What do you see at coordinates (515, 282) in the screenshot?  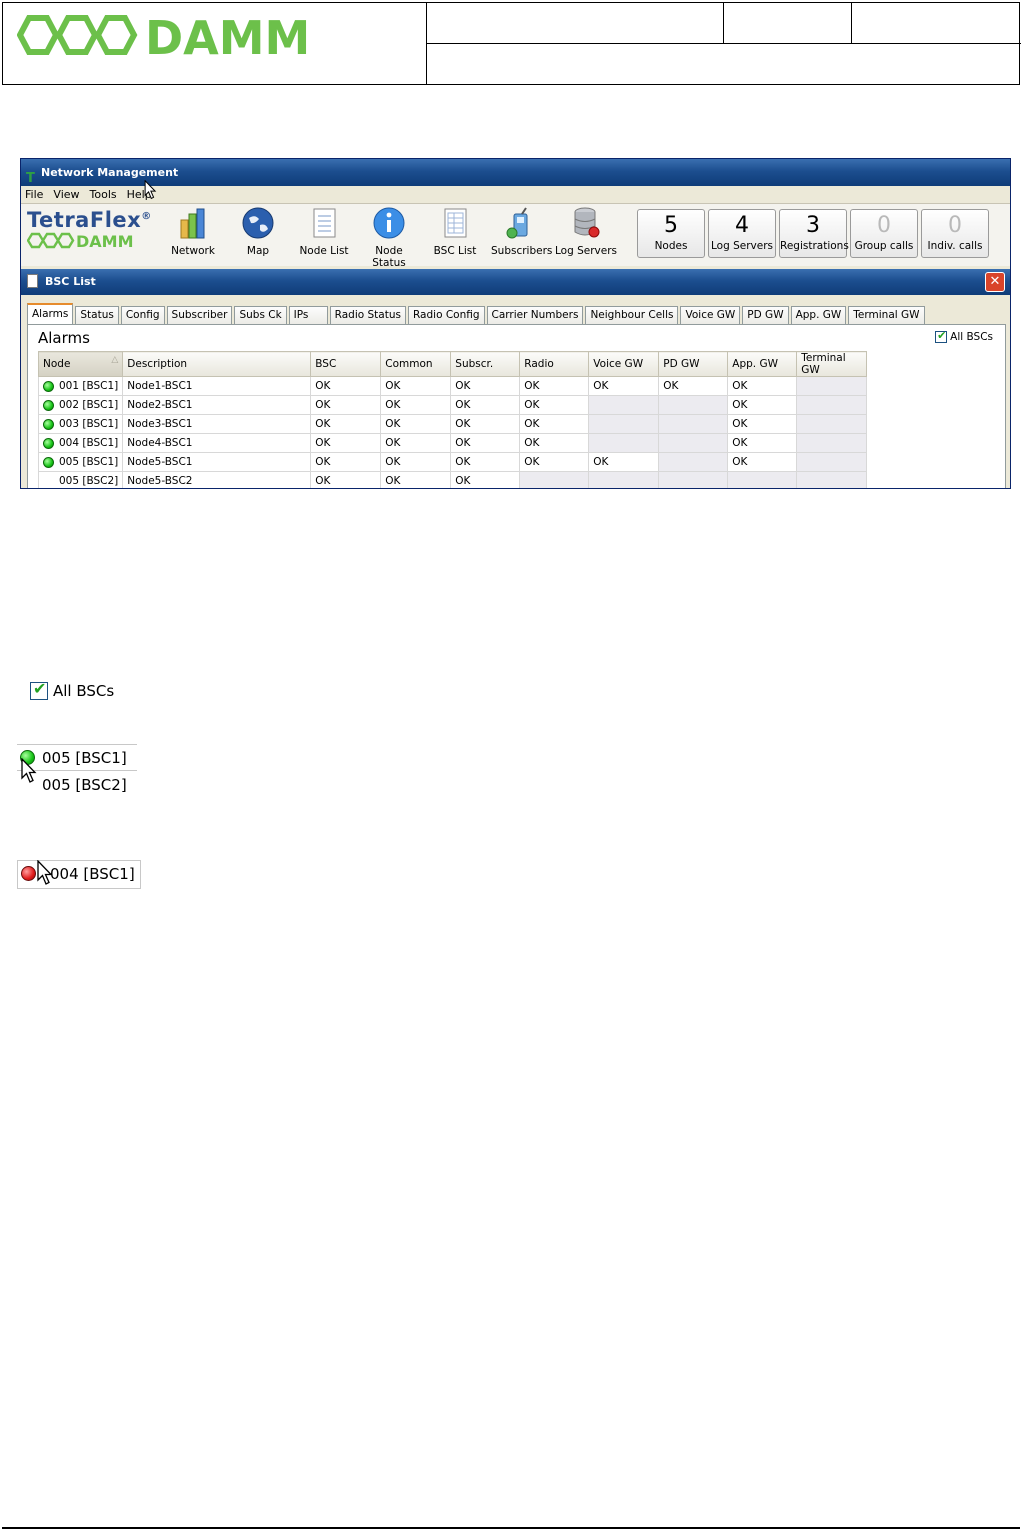 I see `bsc-list-title-bar: BSC List ✕` at bounding box center [515, 282].